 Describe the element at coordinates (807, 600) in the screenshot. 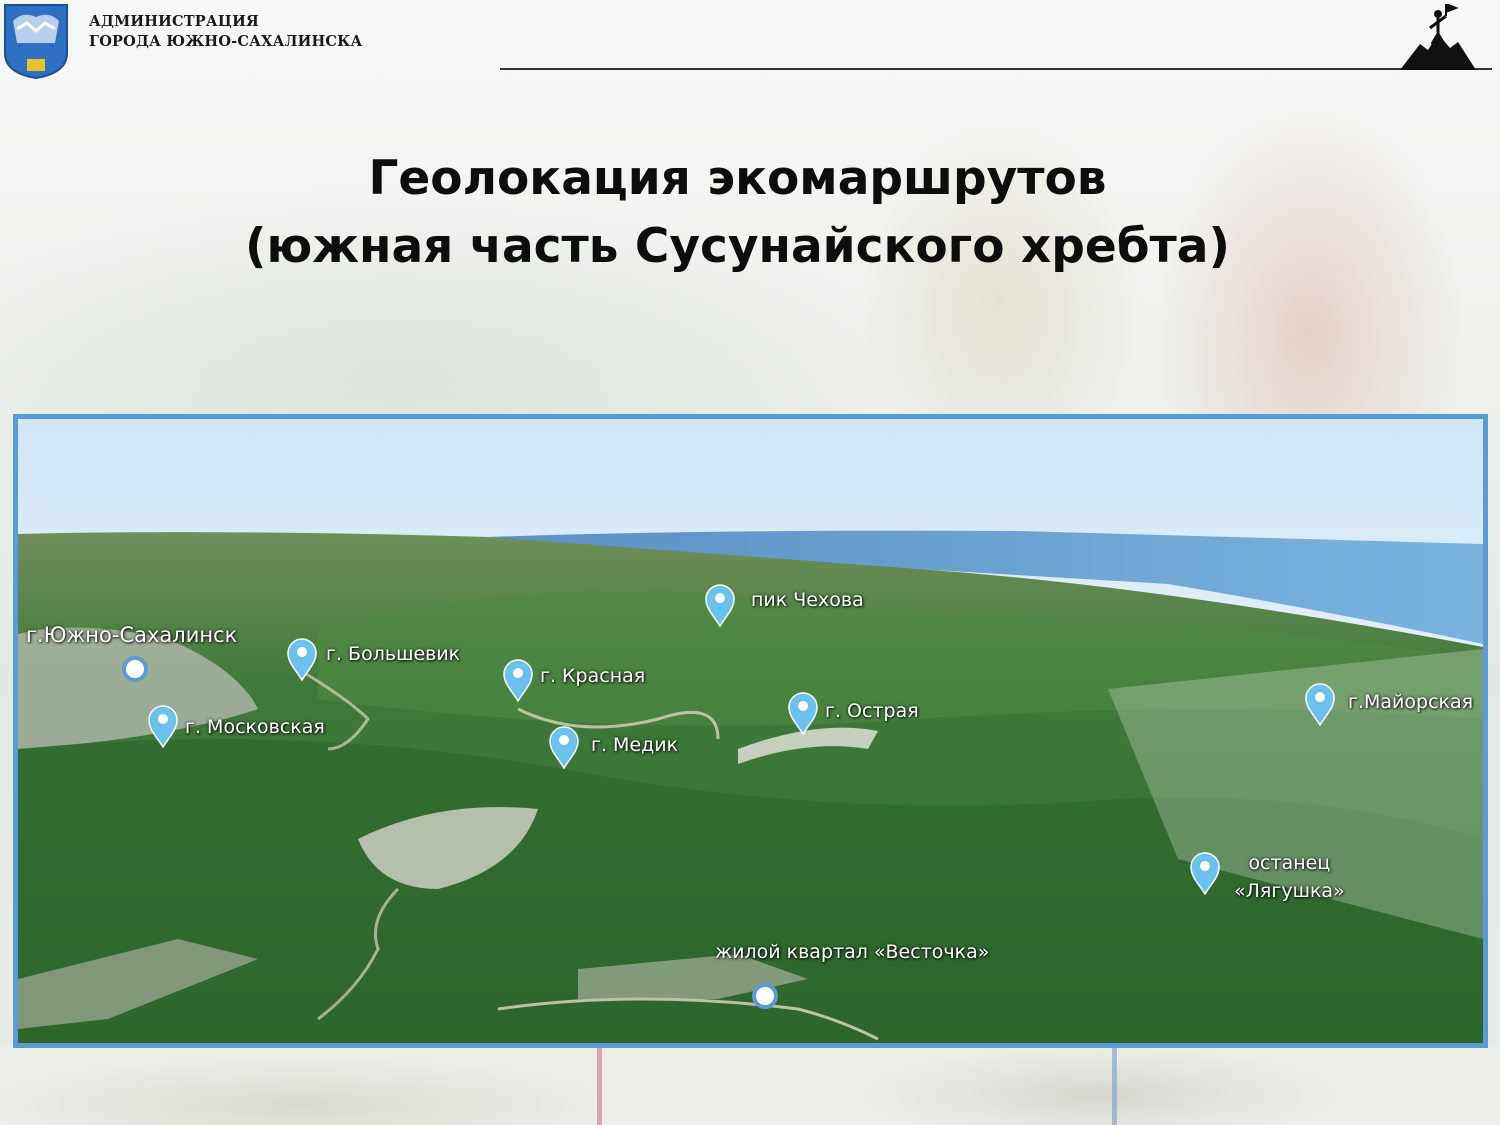

I see `label-chekhov-peak: пик Чехова` at that location.